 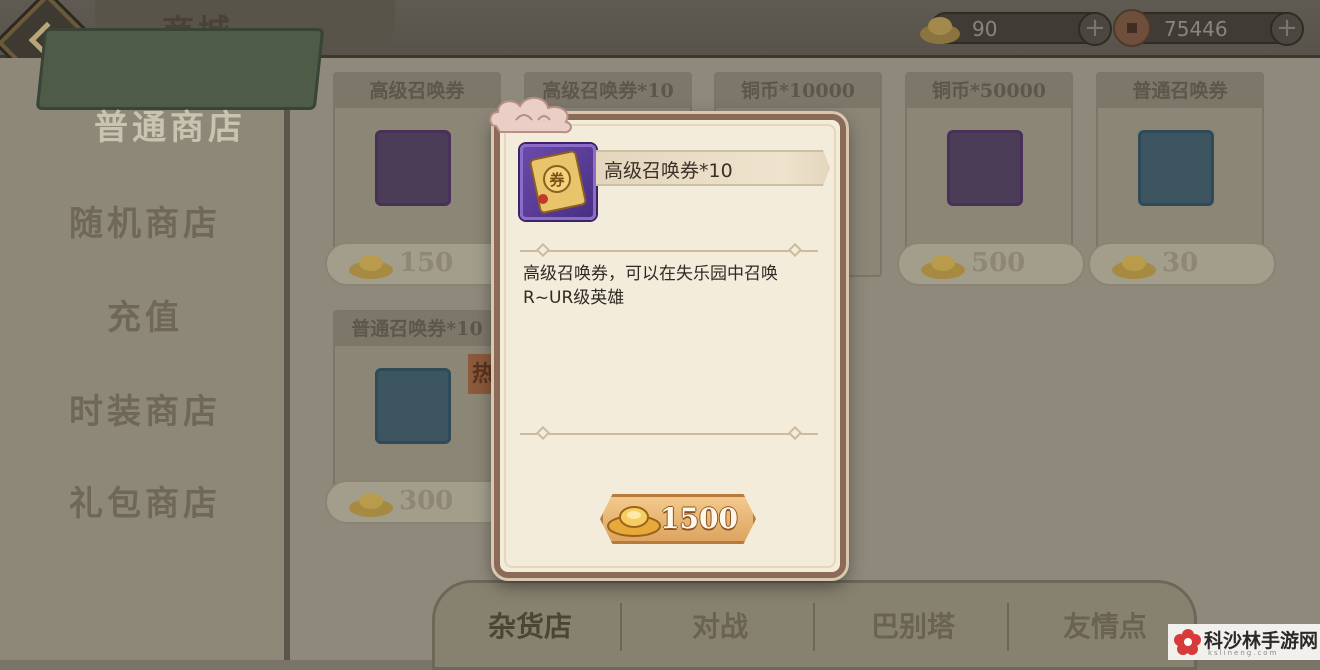 What do you see at coordinates (1196, 29) in the screenshot?
I see `coin-amount: 75446` at bounding box center [1196, 29].